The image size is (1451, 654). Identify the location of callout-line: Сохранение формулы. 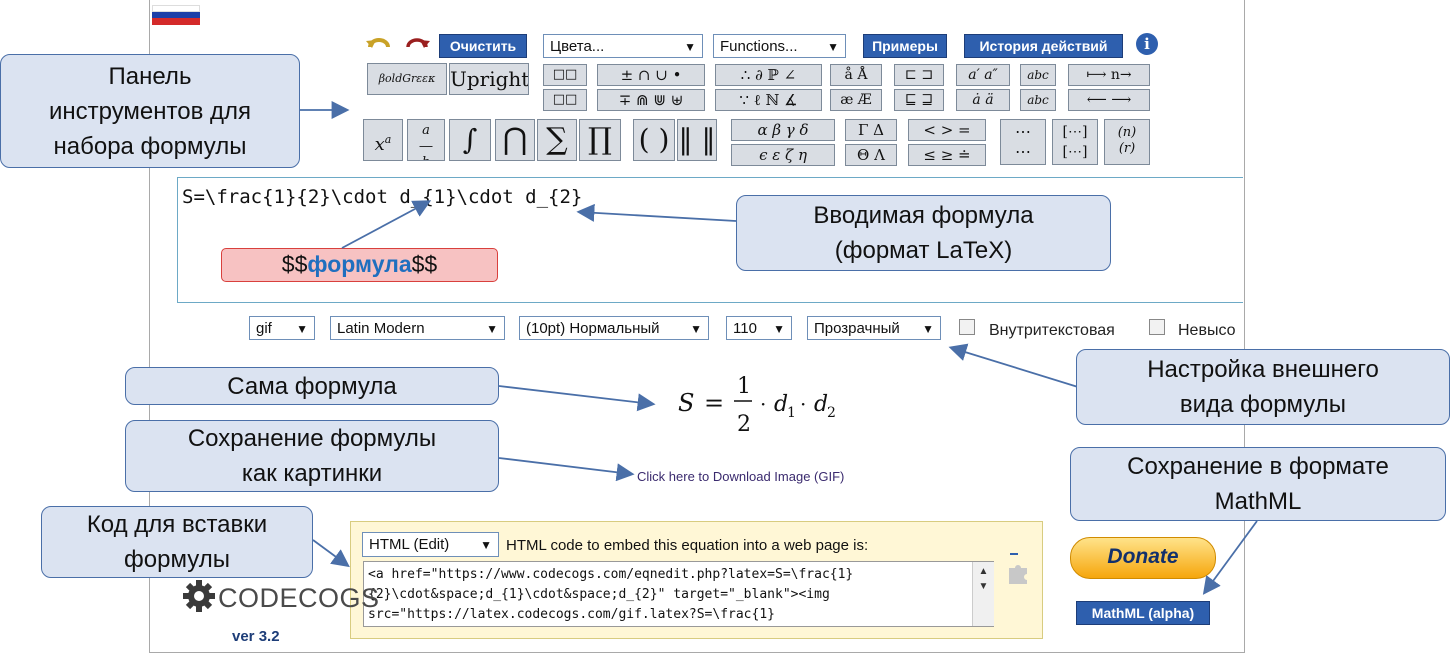
(312, 438).